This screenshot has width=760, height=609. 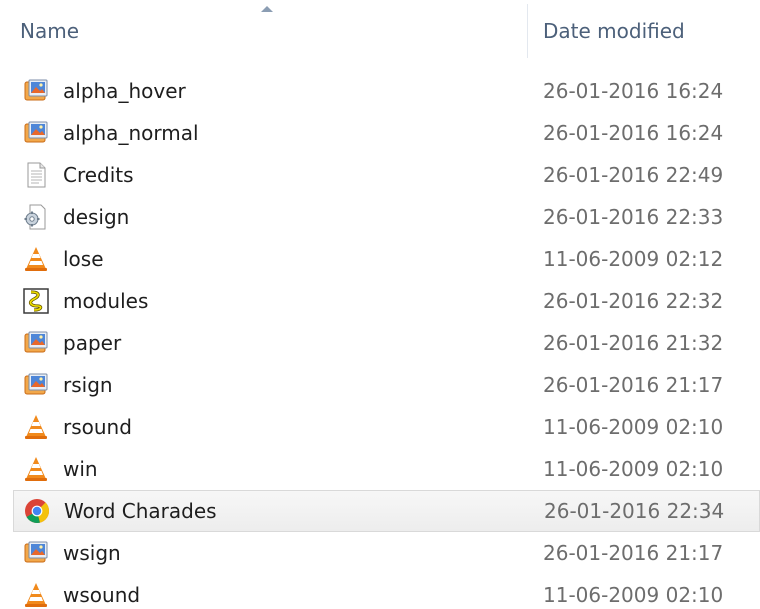 What do you see at coordinates (88, 385) in the screenshot?
I see `file-name: rsign` at bounding box center [88, 385].